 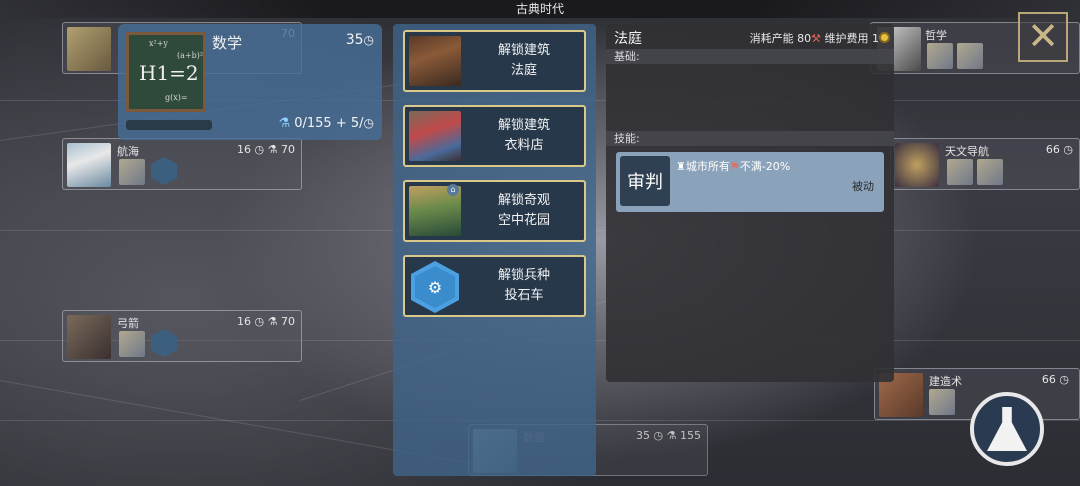 What do you see at coordinates (435, 287) in the screenshot?
I see `catapult-icon: ⚙` at bounding box center [435, 287].